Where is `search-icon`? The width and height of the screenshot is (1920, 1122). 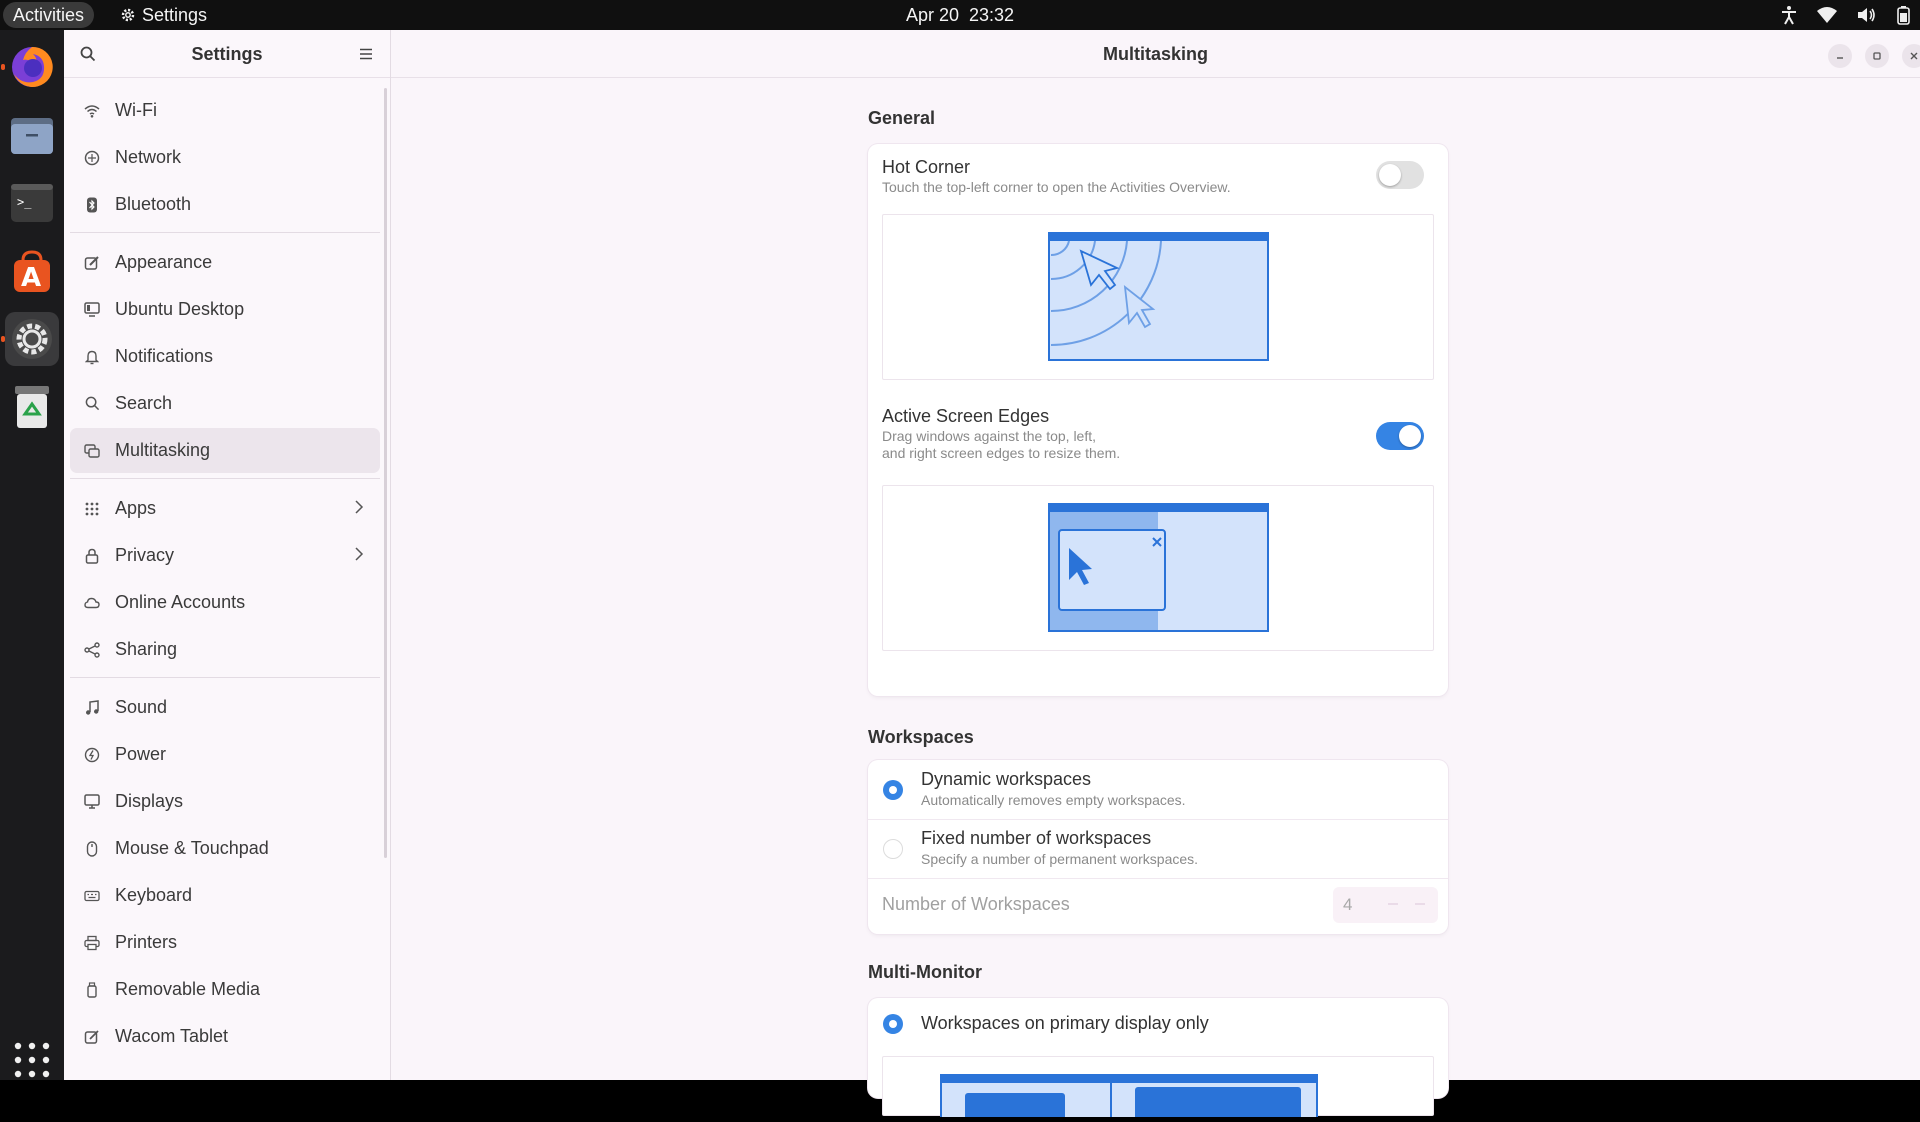 search-icon is located at coordinates (92, 404).